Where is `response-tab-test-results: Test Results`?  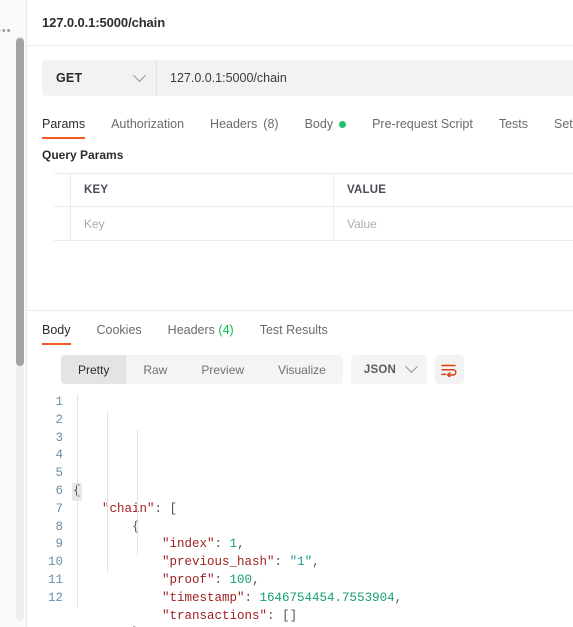
response-tab-test-results: Test Results is located at coordinates (294, 334).